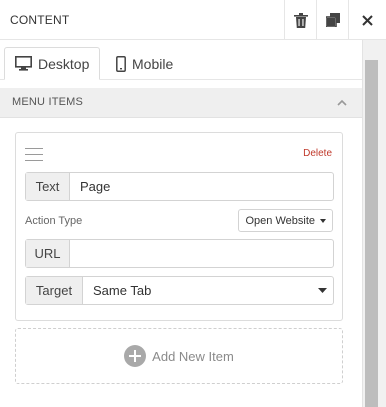 The height and width of the screenshot is (407, 386). I want to click on panel-title: CONTENT, so click(40, 20).